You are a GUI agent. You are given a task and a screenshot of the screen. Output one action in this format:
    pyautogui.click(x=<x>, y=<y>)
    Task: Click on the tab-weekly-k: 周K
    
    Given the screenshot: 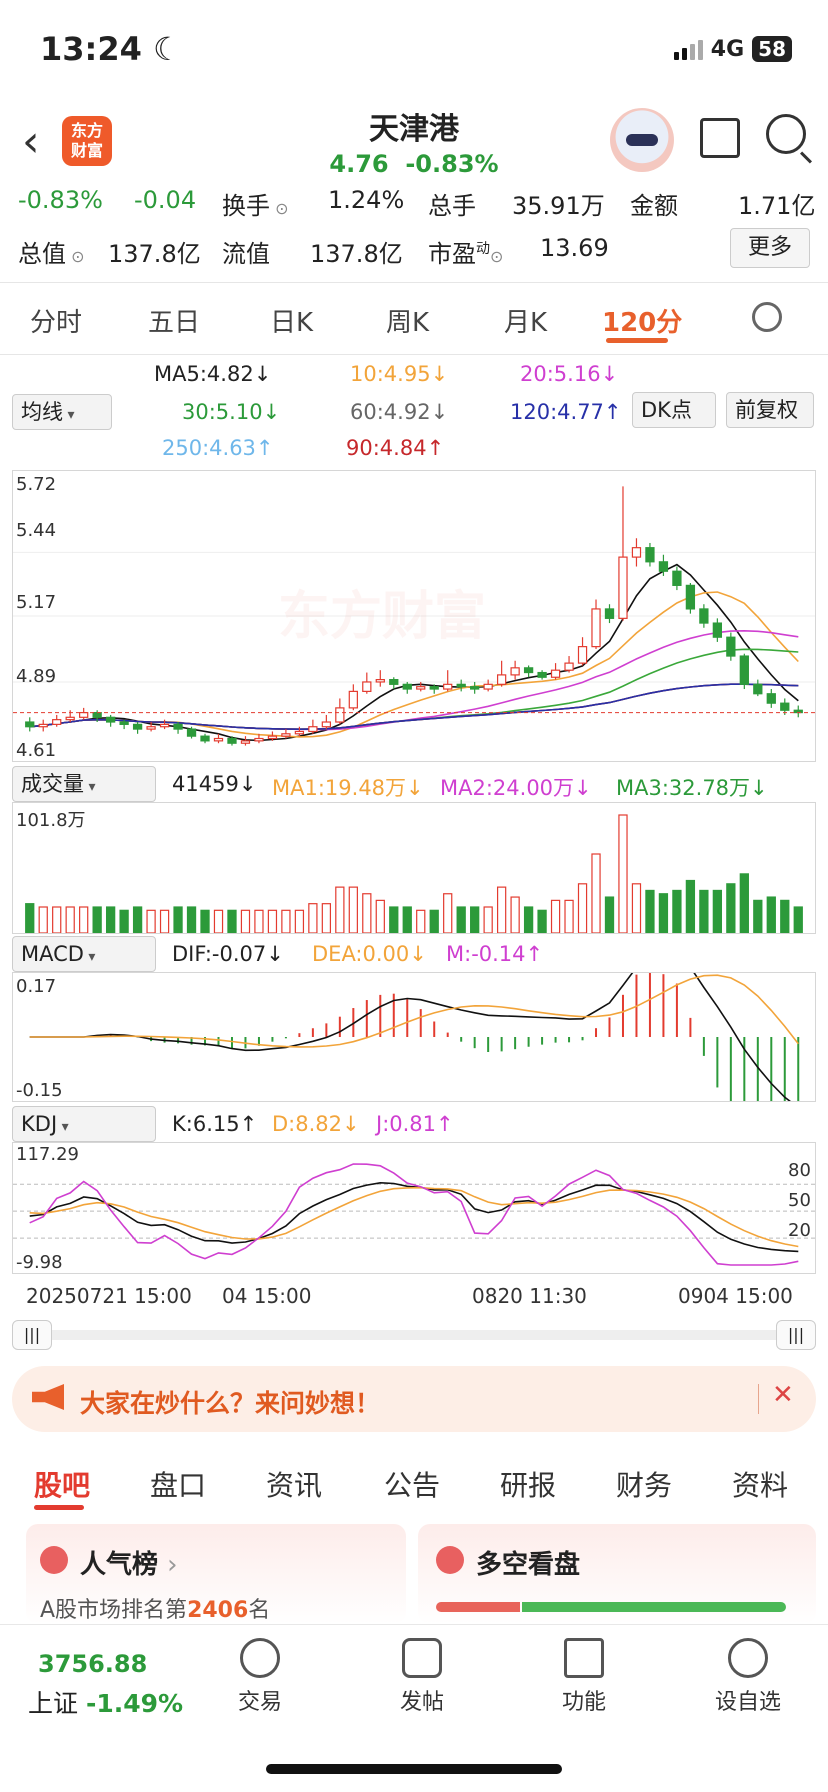 What is the action you would take?
    pyautogui.click(x=407, y=320)
    